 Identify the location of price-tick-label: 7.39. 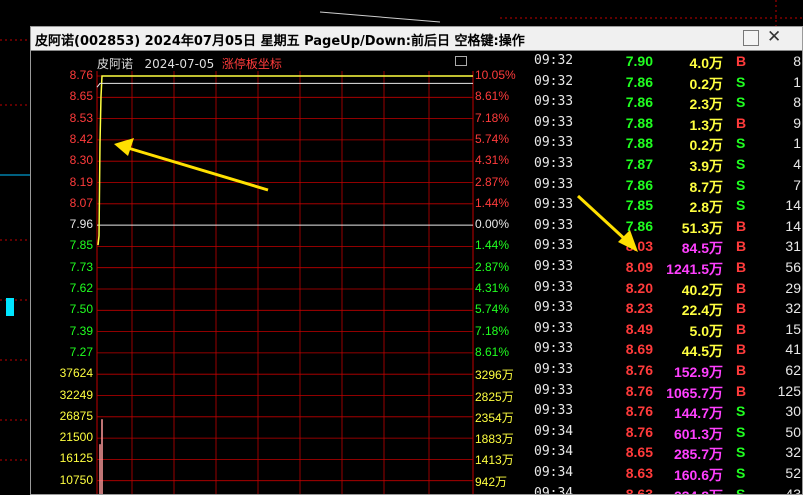
(81, 330).